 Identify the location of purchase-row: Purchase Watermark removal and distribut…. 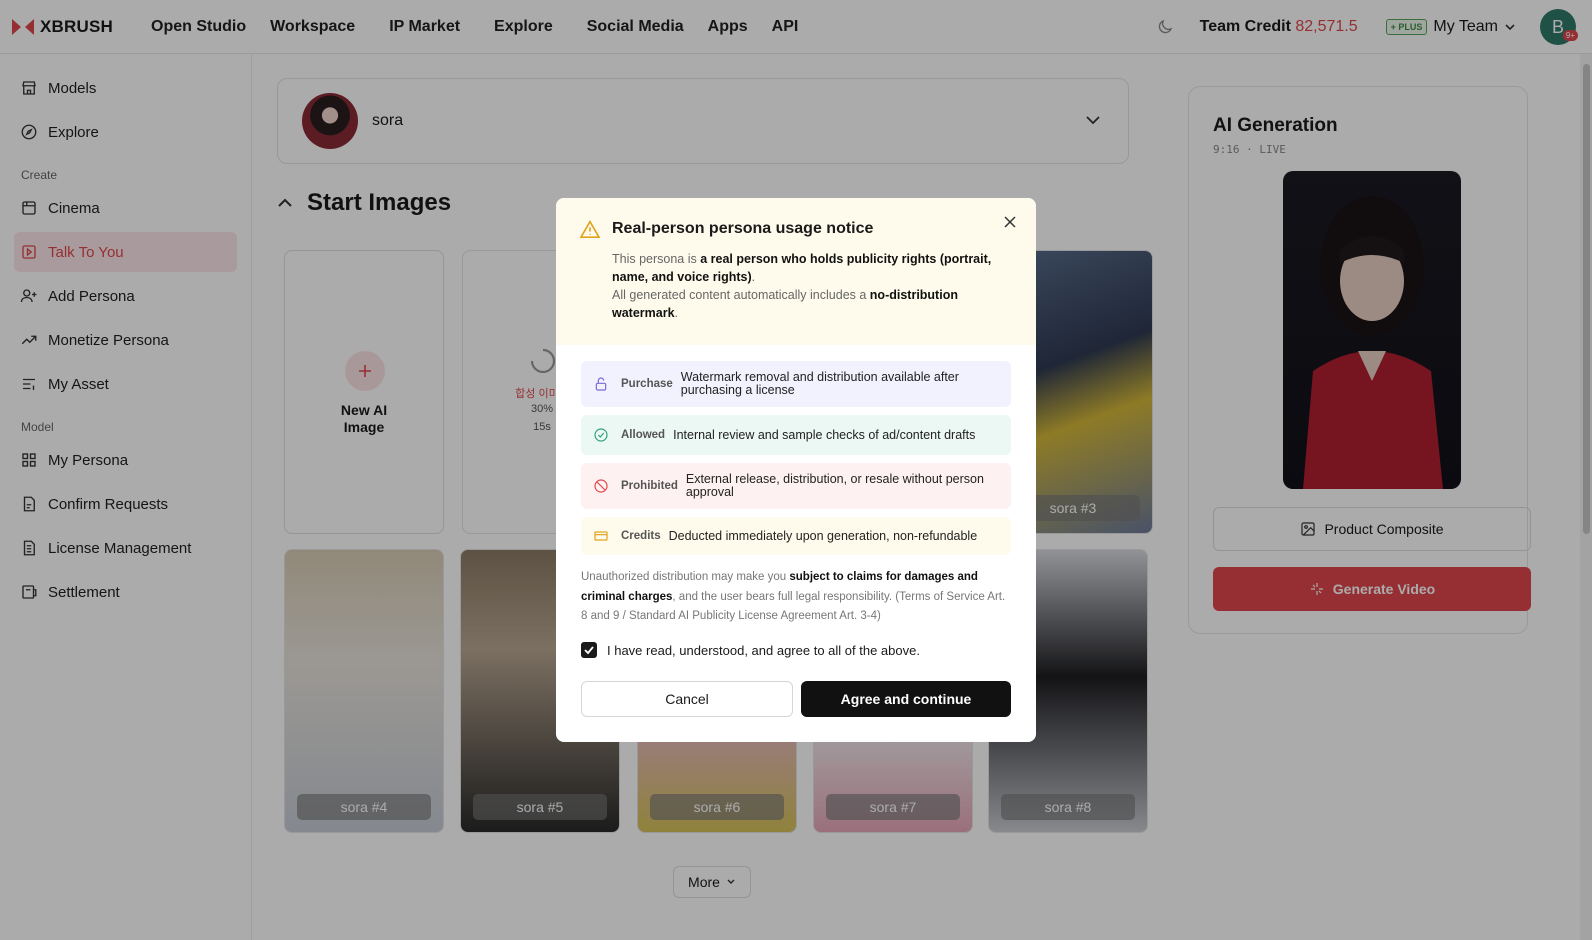
(796, 384).